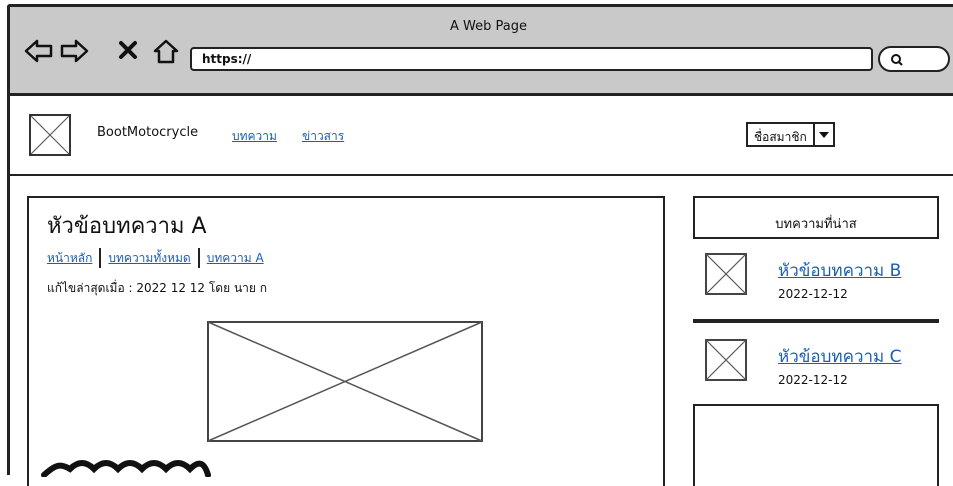 The width and height of the screenshot is (953, 486). What do you see at coordinates (8, 325) in the screenshot?
I see `page-border` at bounding box center [8, 325].